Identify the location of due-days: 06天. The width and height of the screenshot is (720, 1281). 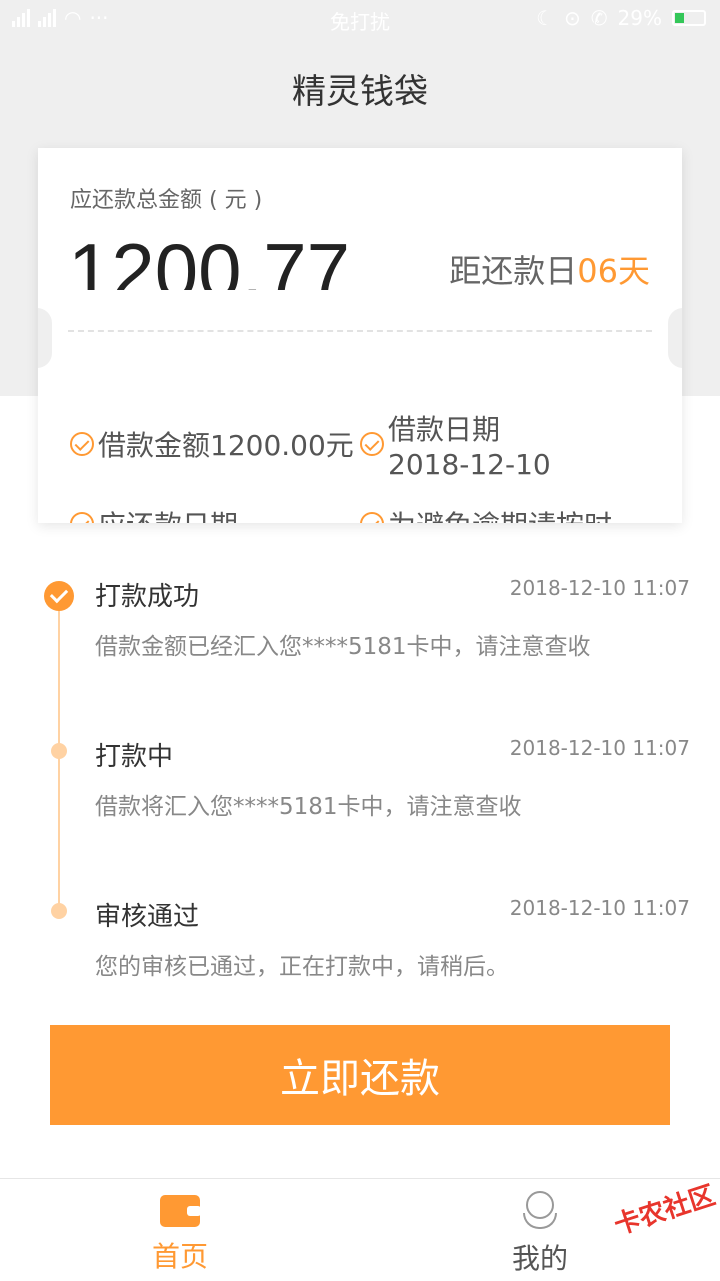
(613, 271).